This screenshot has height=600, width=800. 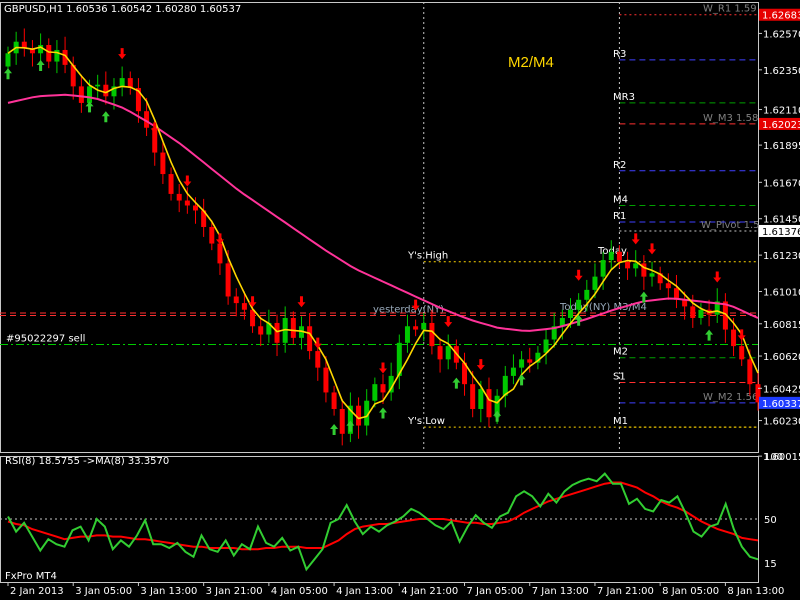 I want to click on price-tick-label-9: 1.60620, so click(x=781, y=357).